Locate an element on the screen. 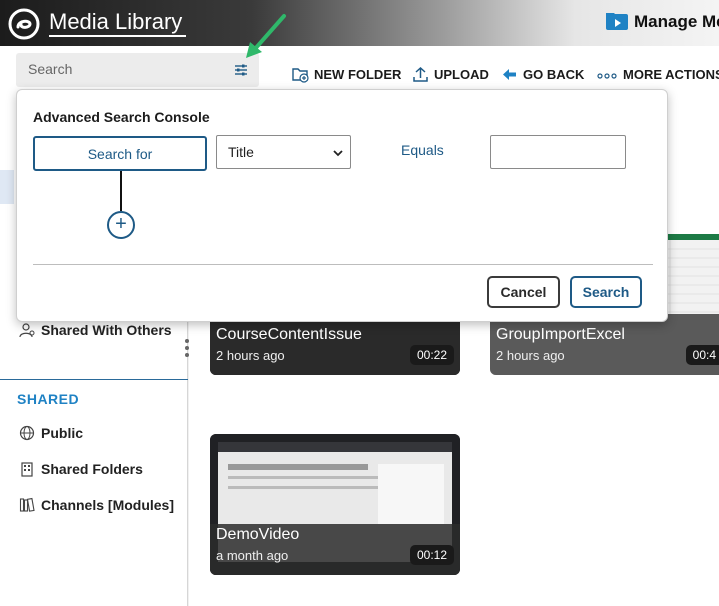 Image resolution: width=719 pixels, height=606 pixels. sidebar-item-channels: Channels [Modules] is located at coordinates (96, 505).